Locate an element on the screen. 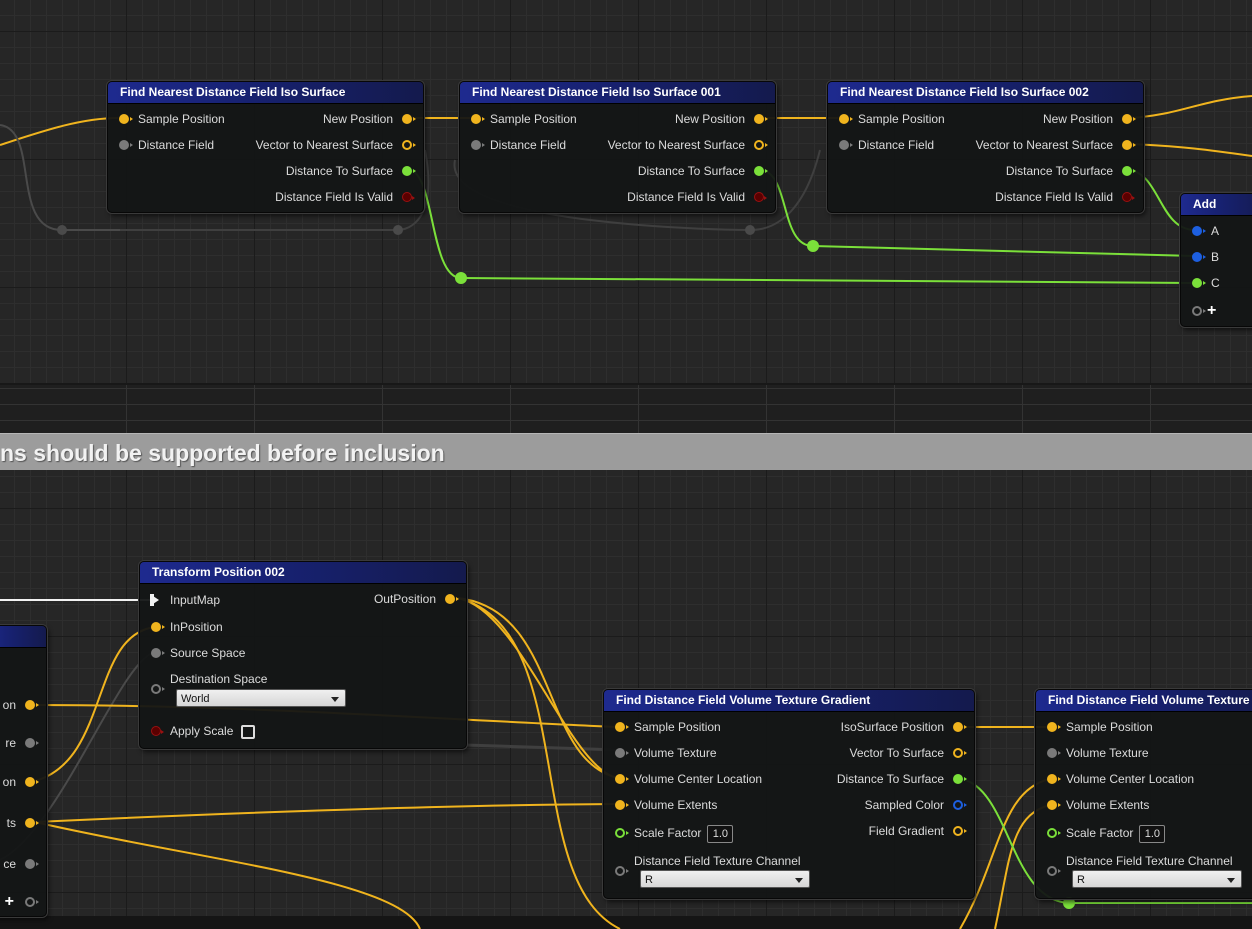 This screenshot has height=929, width=1252. pin-vector-to-surface: Vector To Surface is located at coordinates (912, 753).